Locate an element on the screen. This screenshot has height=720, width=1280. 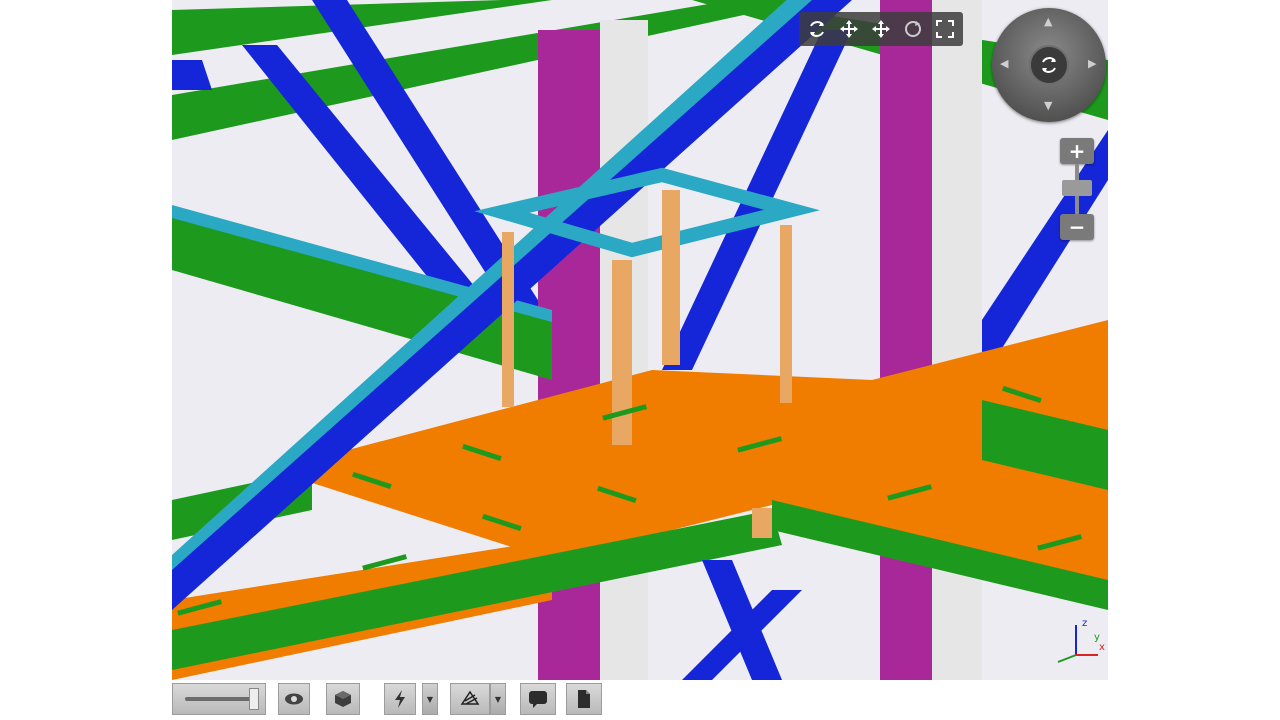
cube-icon is located at coordinates (343, 699).